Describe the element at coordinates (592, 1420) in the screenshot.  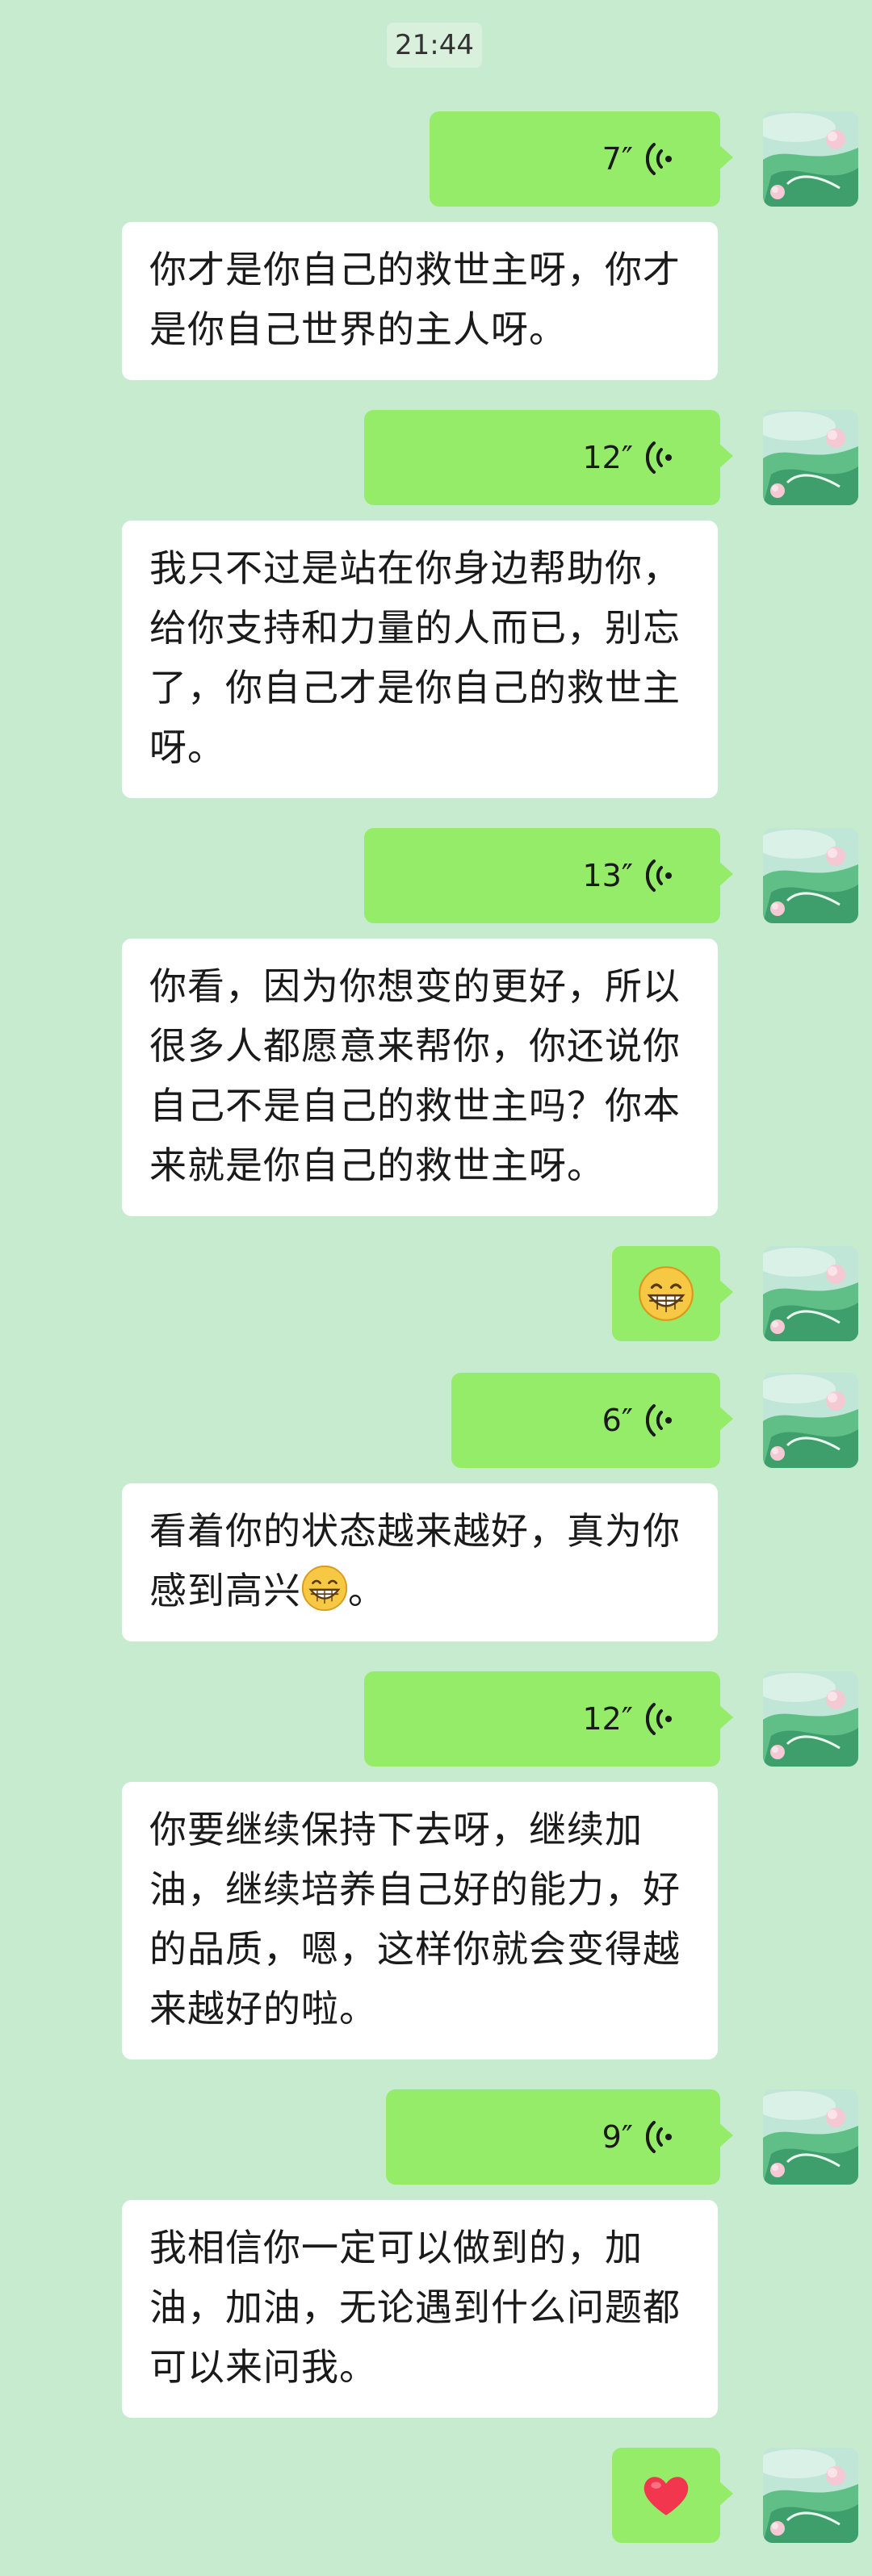
I see `voice-message: 6″` at that location.